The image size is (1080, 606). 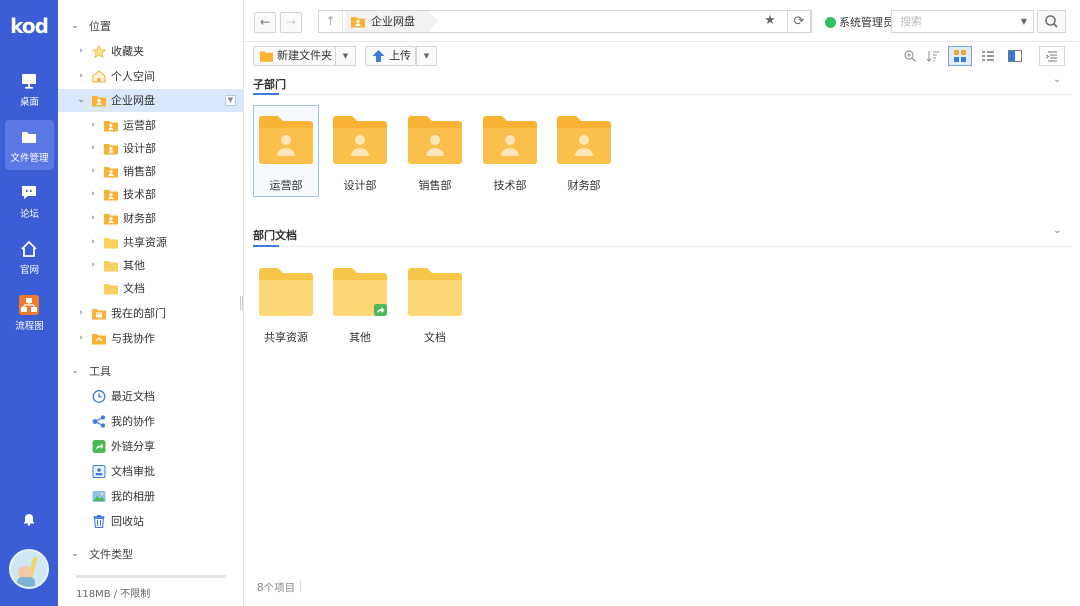 I want to click on photo-icon, so click(x=99, y=496).